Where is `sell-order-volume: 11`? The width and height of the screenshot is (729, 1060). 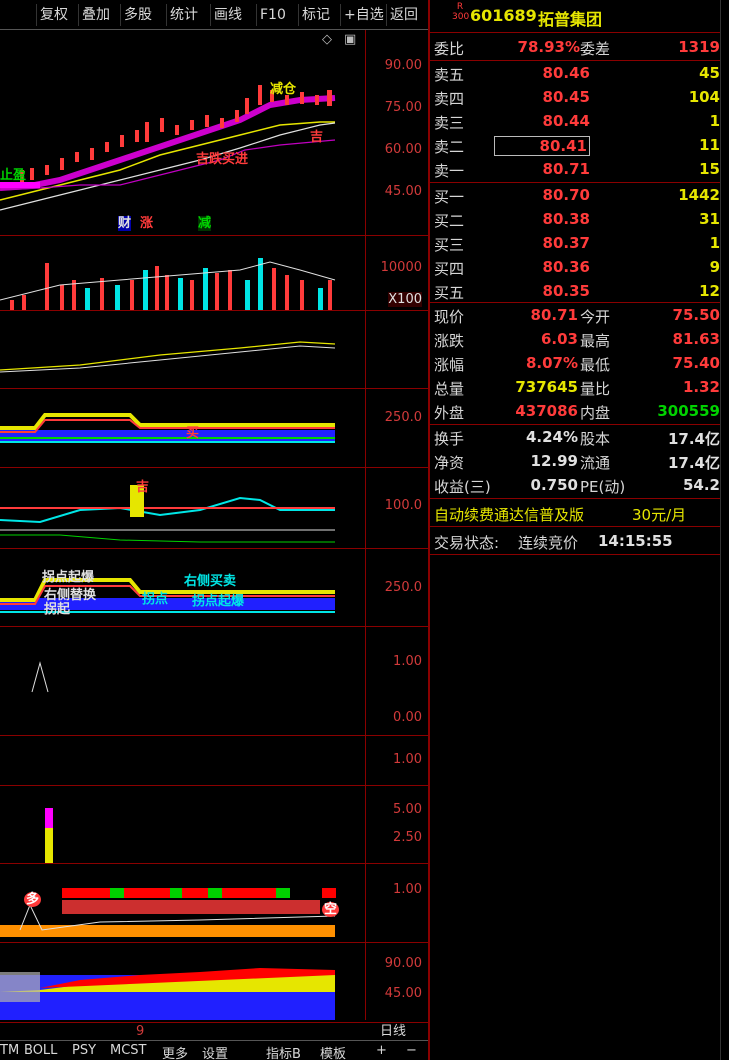 sell-order-volume: 11 is located at coordinates (709, 145).